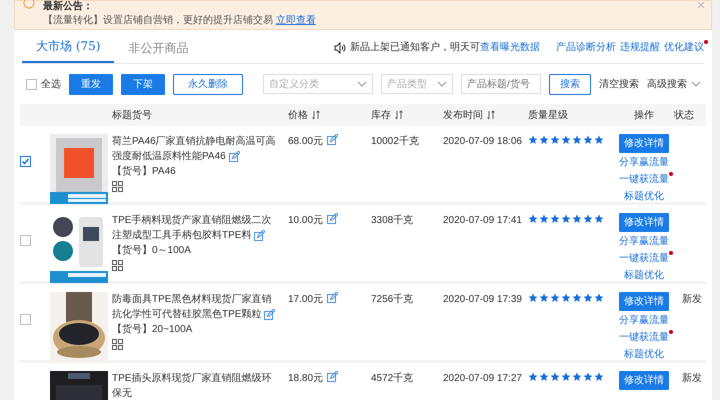 The image size is (720, 400). Describe the element at coordinates (501, 84) in the screenshot. I see `search-field: 产品标题/货号` at that location.